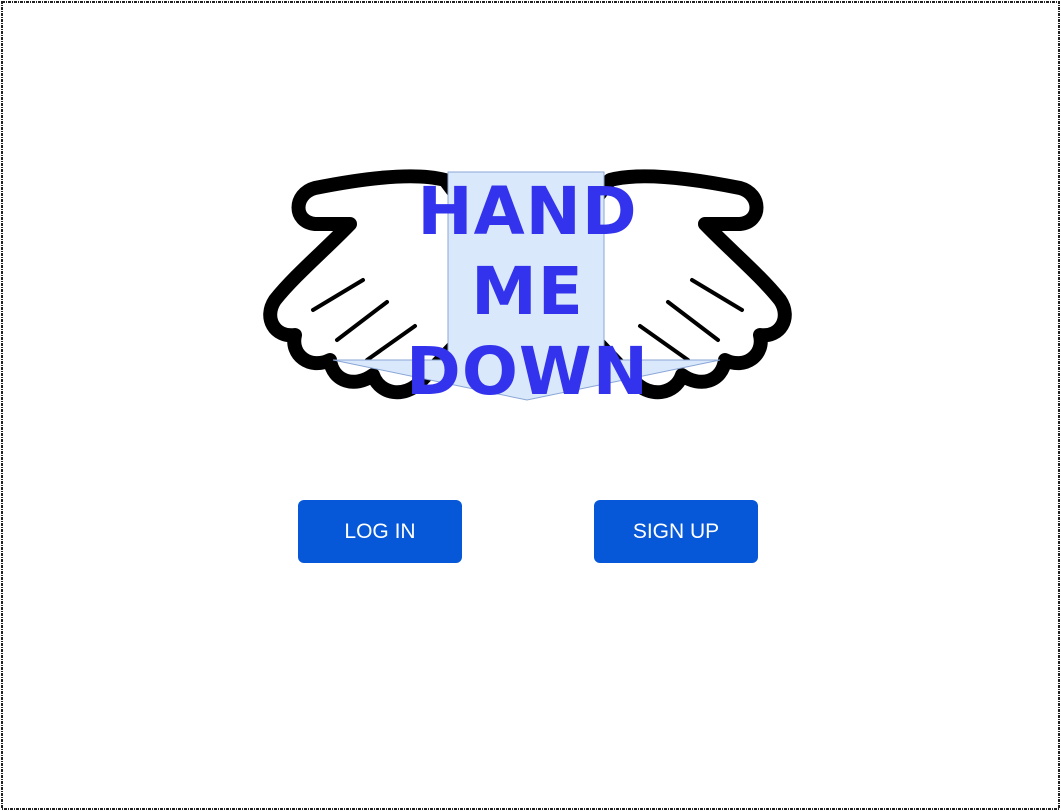 The width and height of the screenshot is (1061, 811). I want to click on logo-line-me: ME, so click(527, 291).